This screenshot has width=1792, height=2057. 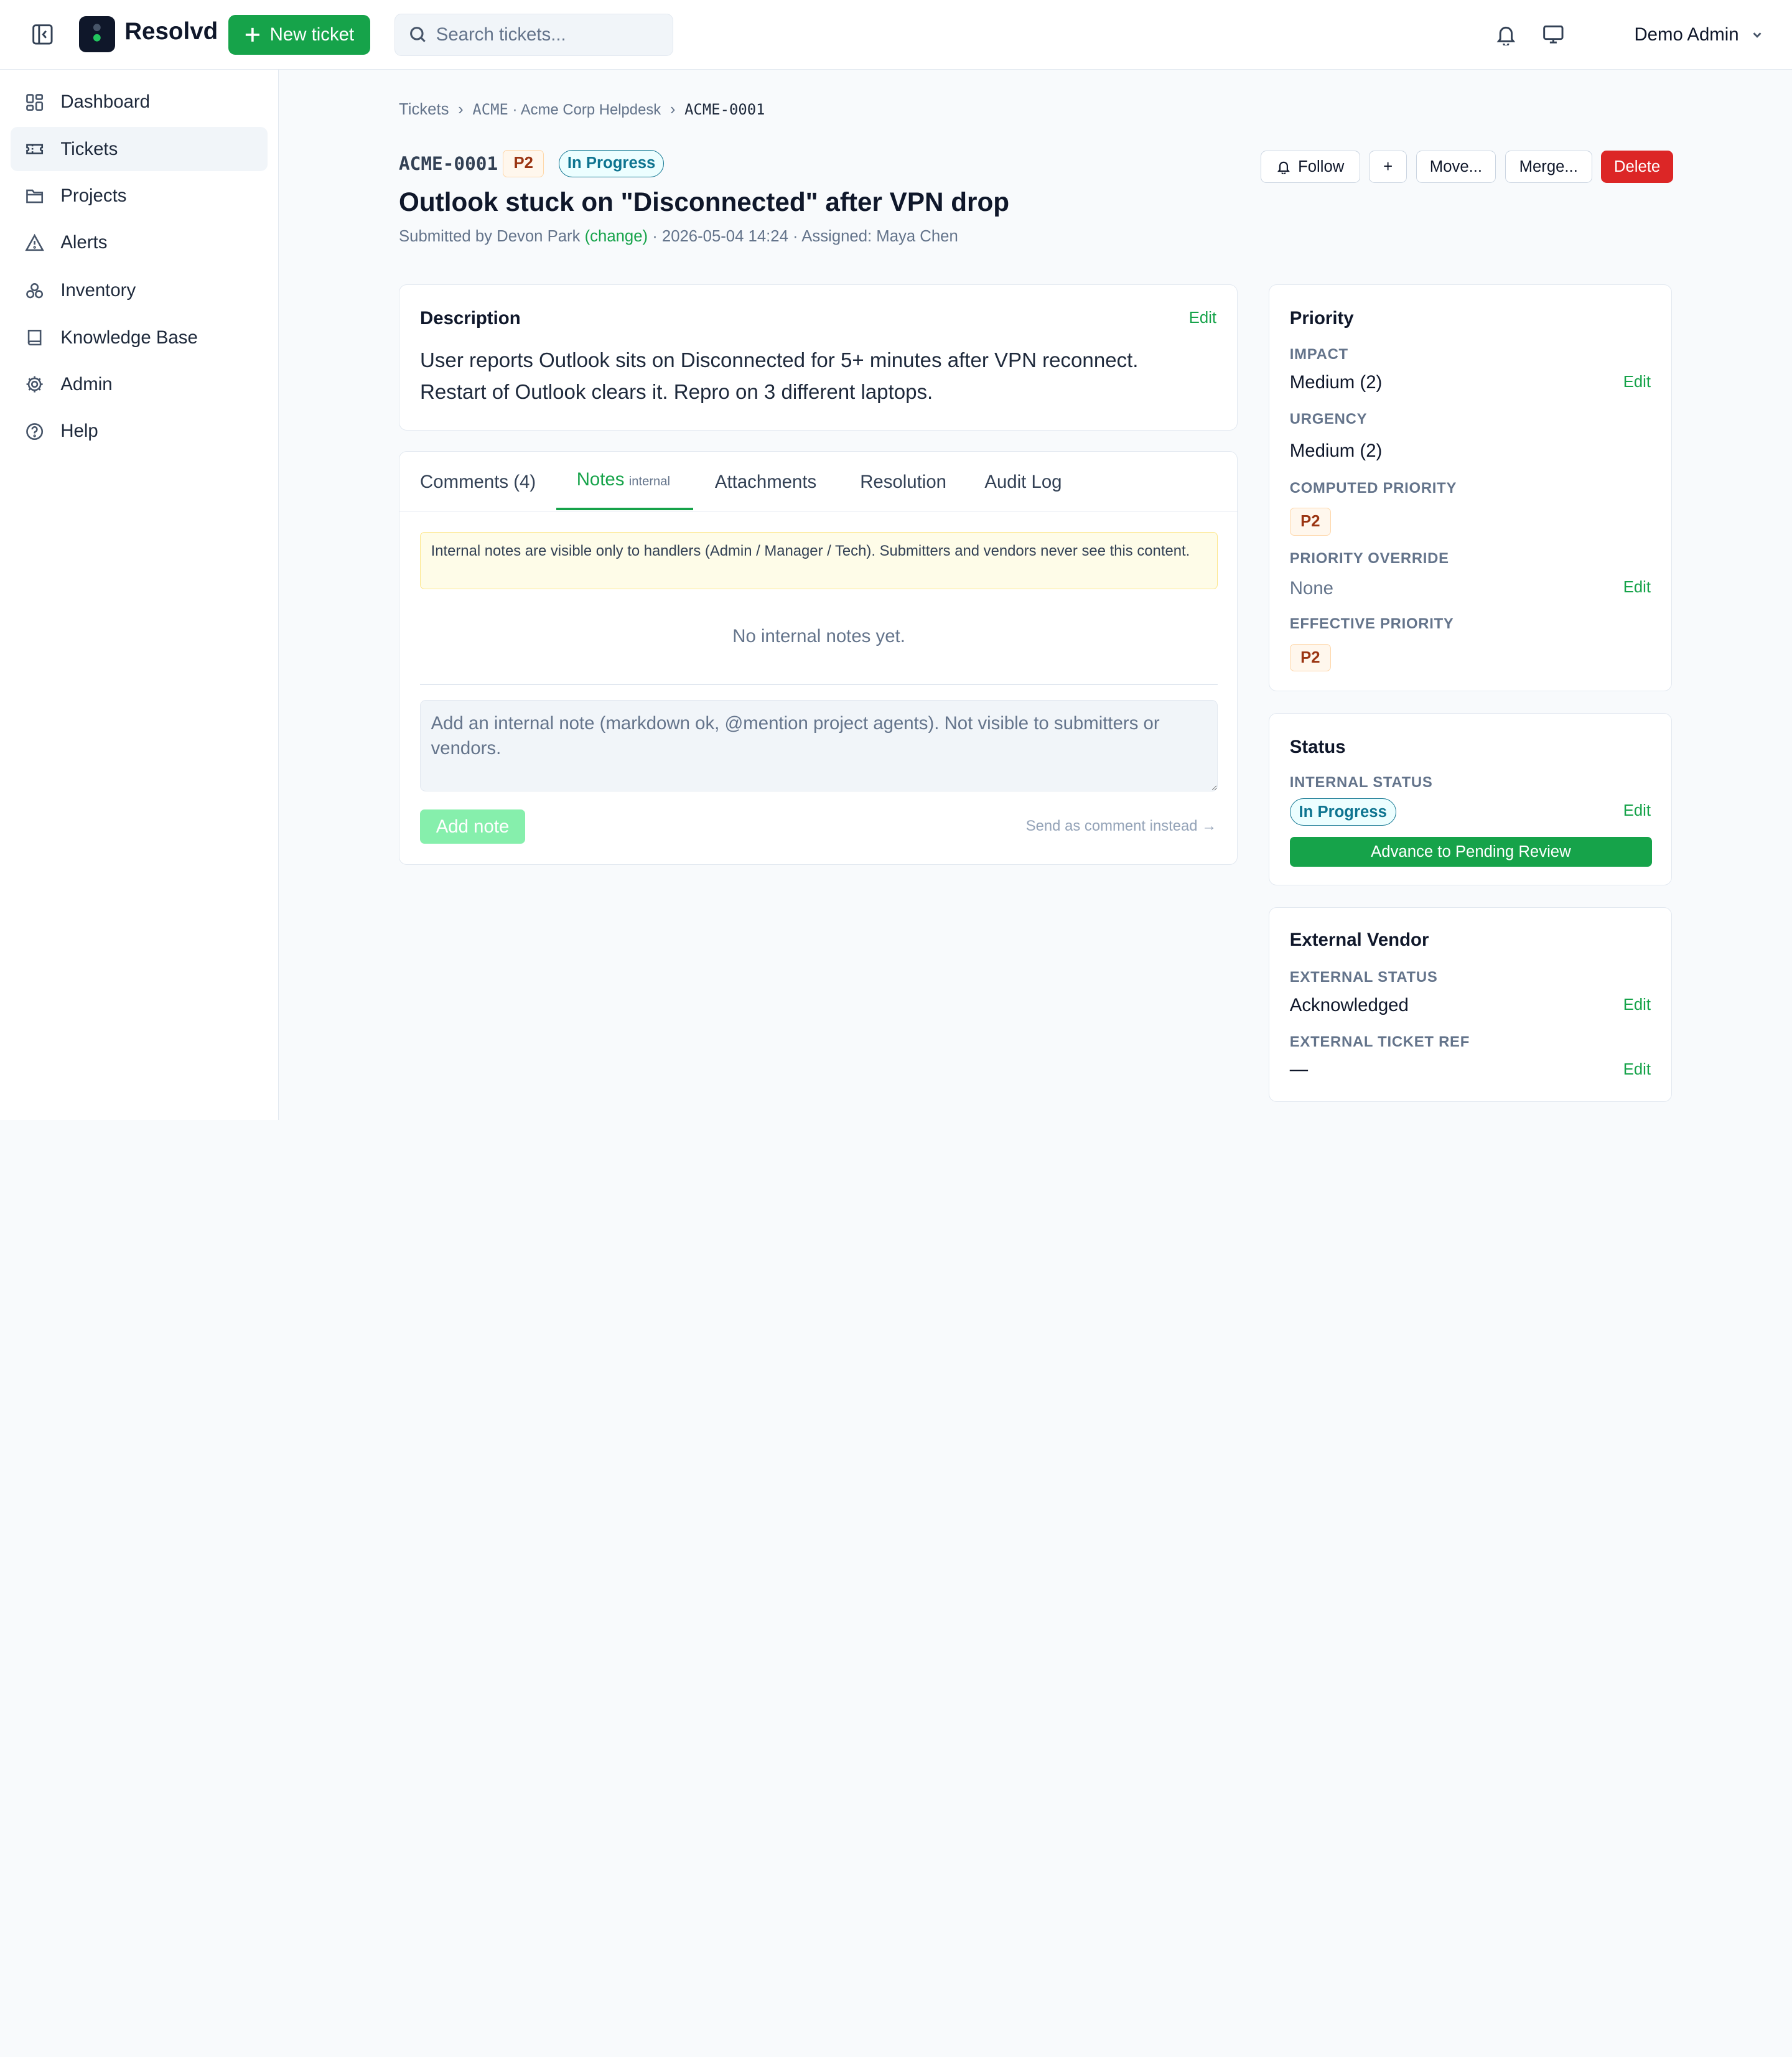 What do you see at coordinates (1637, 588) in the screenshot?
I see `priority-override-edit-link: Edit` at bounding box center [1637, 588].